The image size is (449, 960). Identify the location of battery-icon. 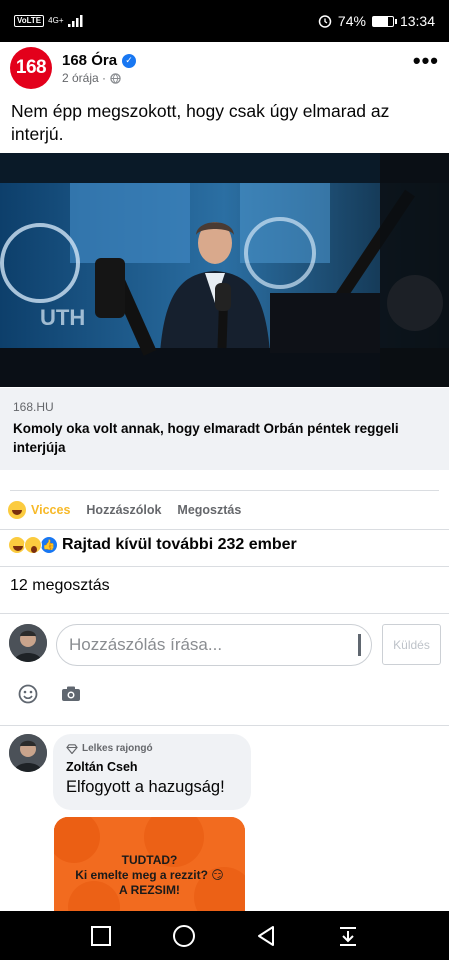
(384, 21).